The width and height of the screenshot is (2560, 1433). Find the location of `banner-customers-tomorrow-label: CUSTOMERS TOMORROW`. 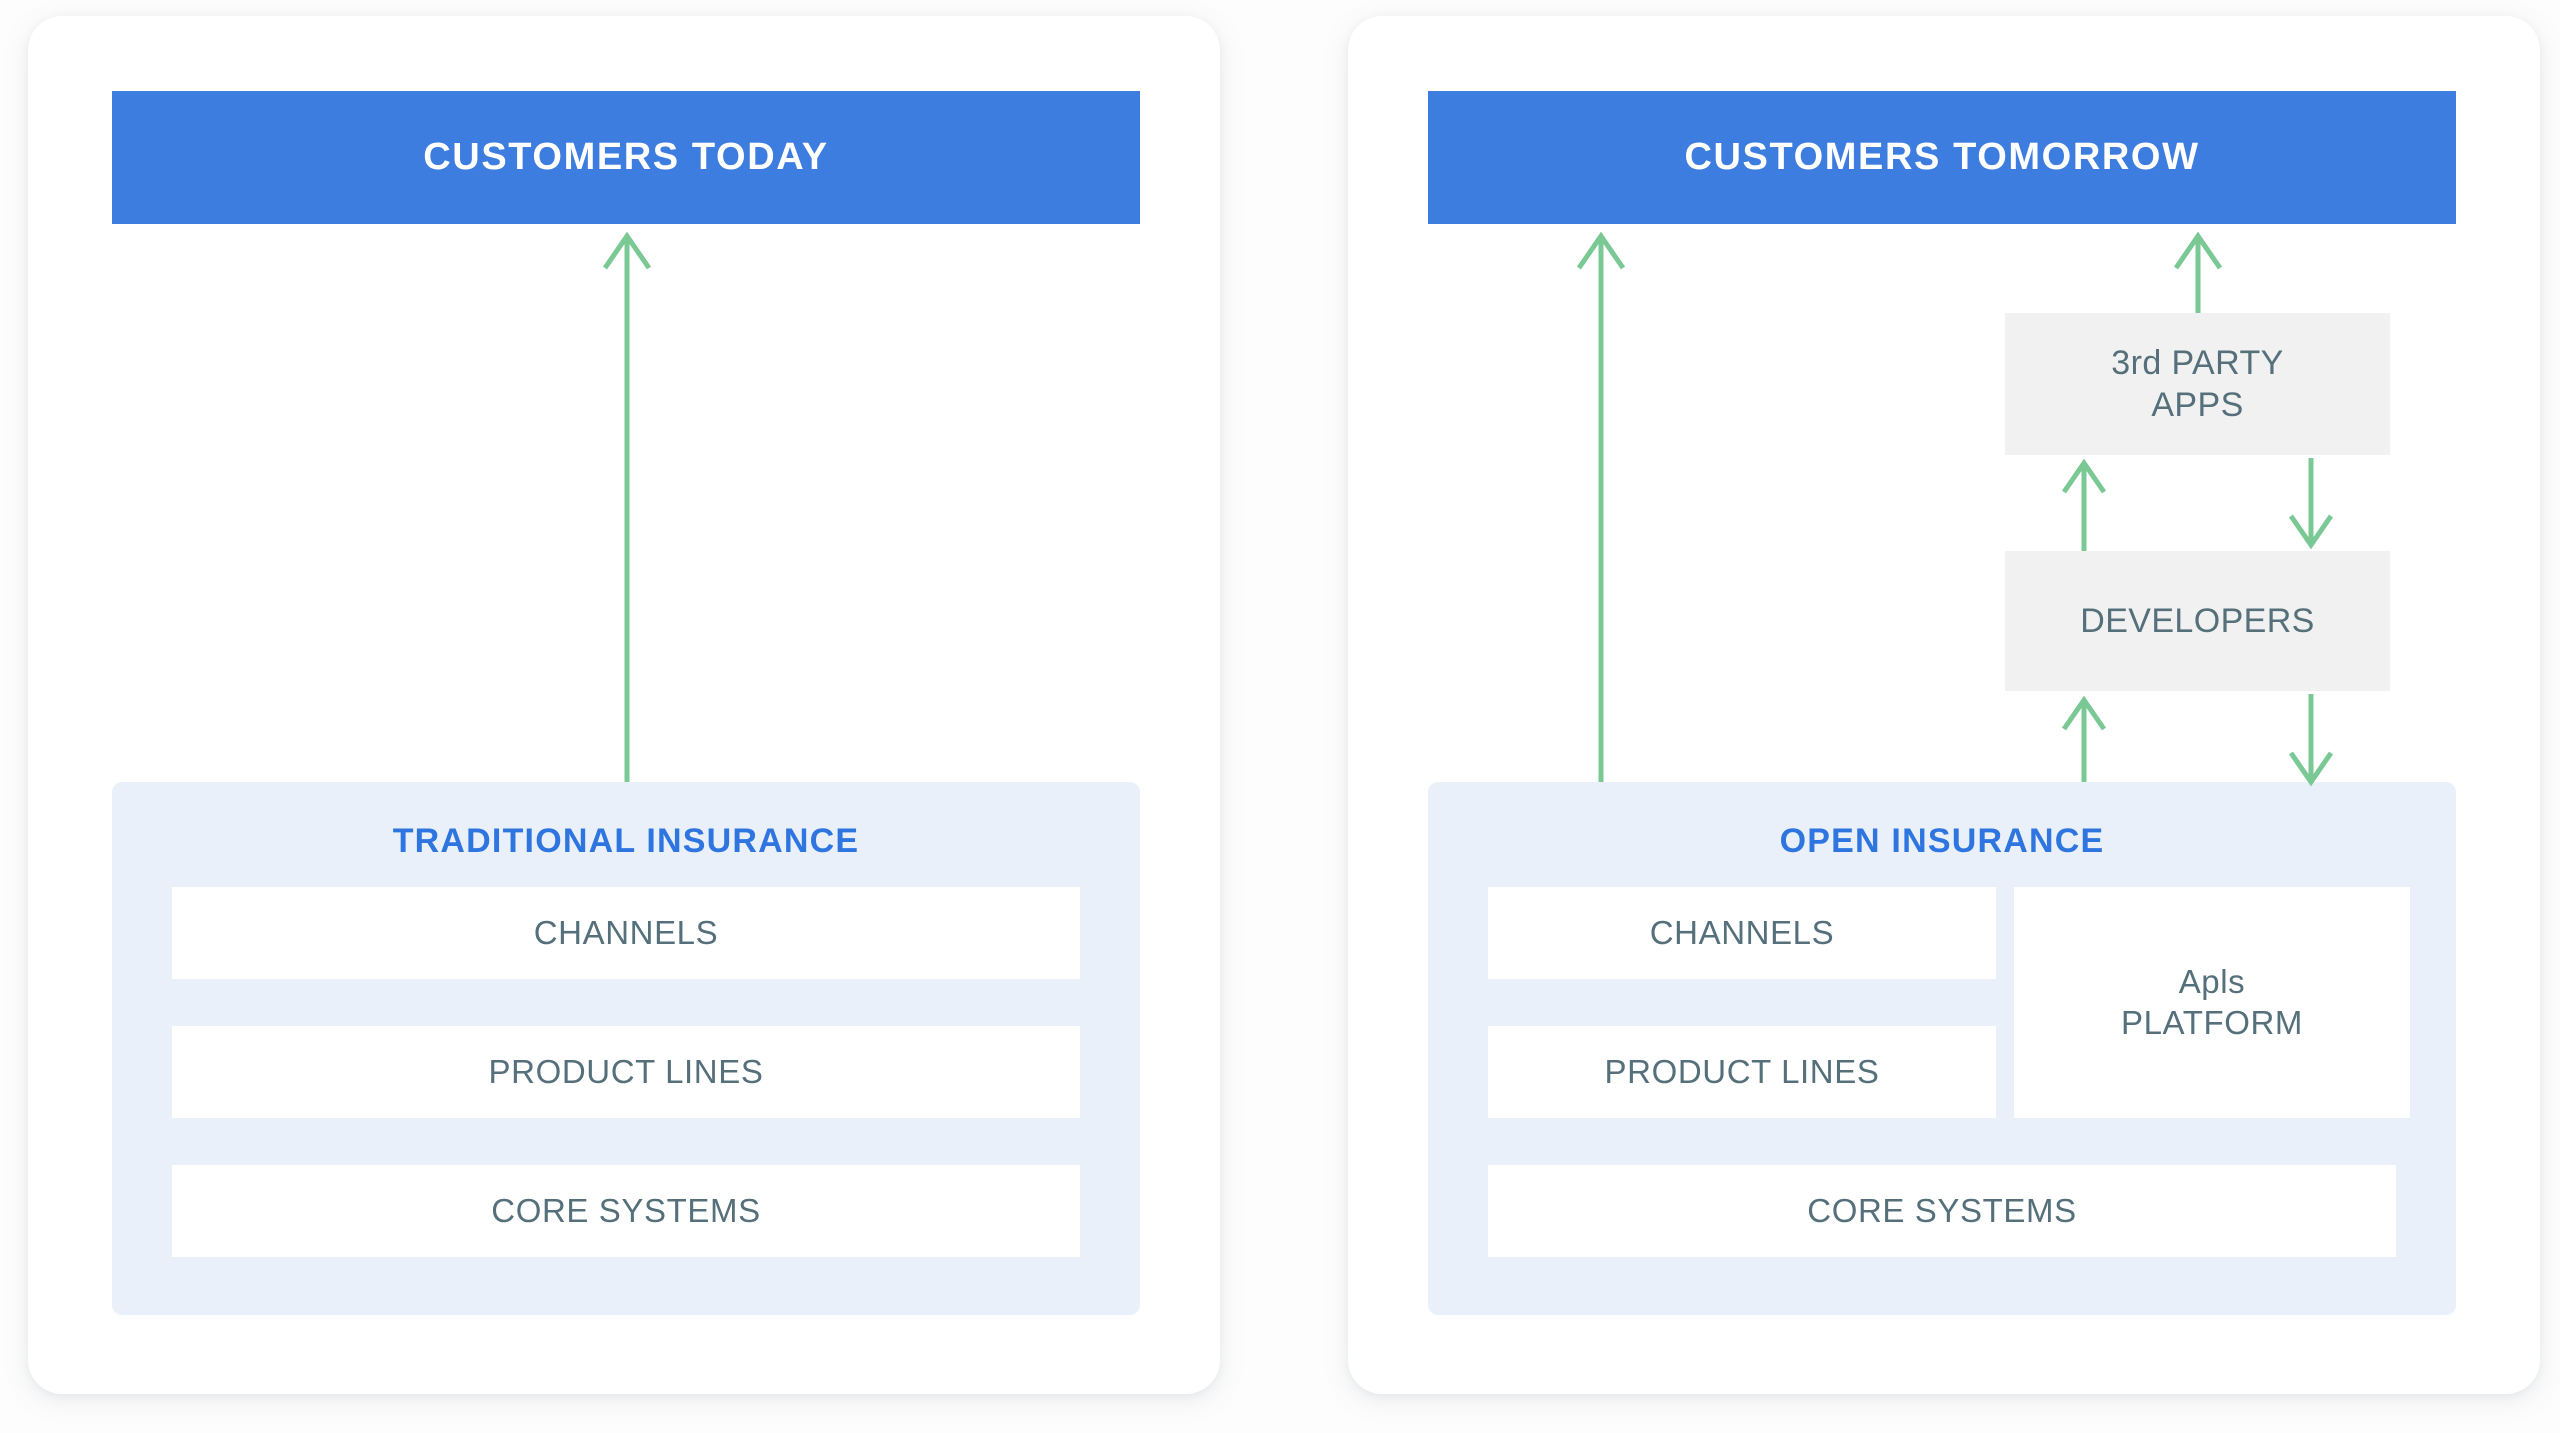

banner-customers-tomorrow-label: CUSTOMERS TOMORROW is located at coordinates (1942, 157).